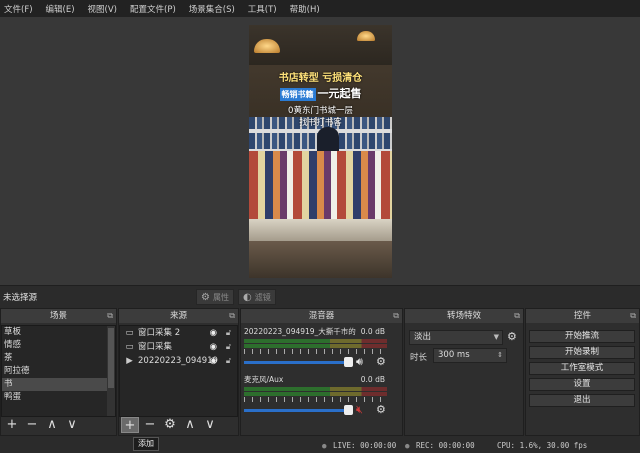 This screenshot has height=453, width=640. I want to click on source-properties-gear-icon: ⚙, so click(170, 425).